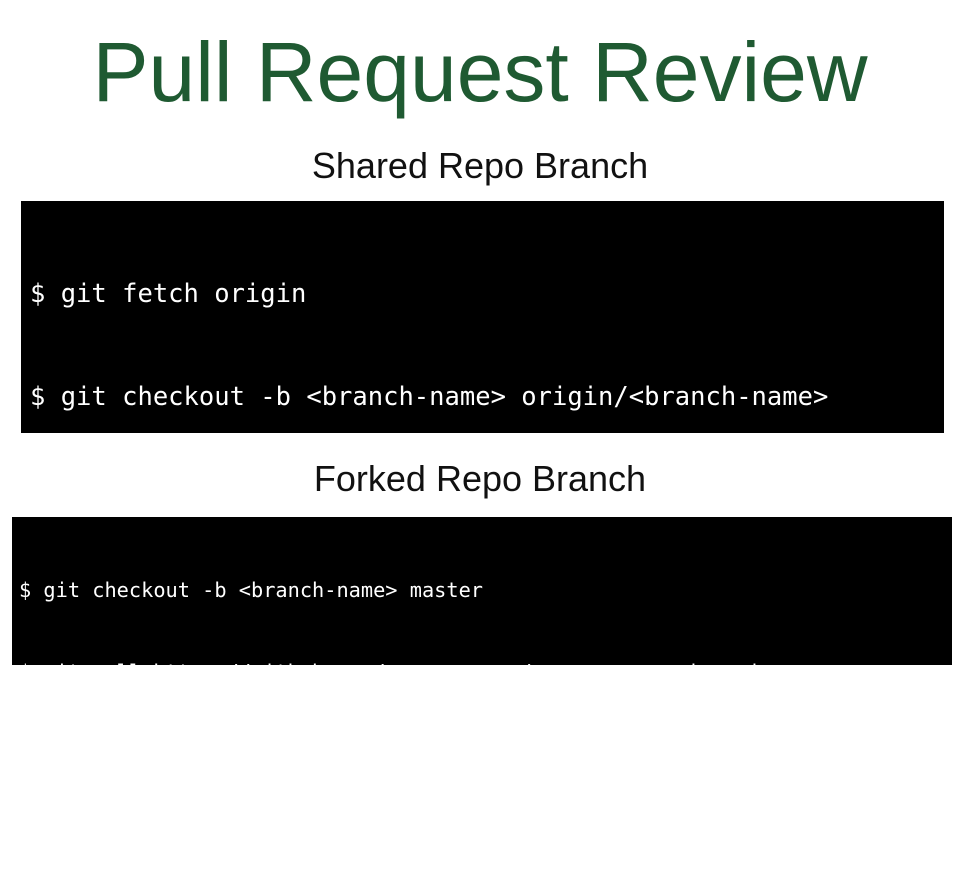  I want to click on code-line: $ git checkout -b <branch-name> master, so click(251, 590).